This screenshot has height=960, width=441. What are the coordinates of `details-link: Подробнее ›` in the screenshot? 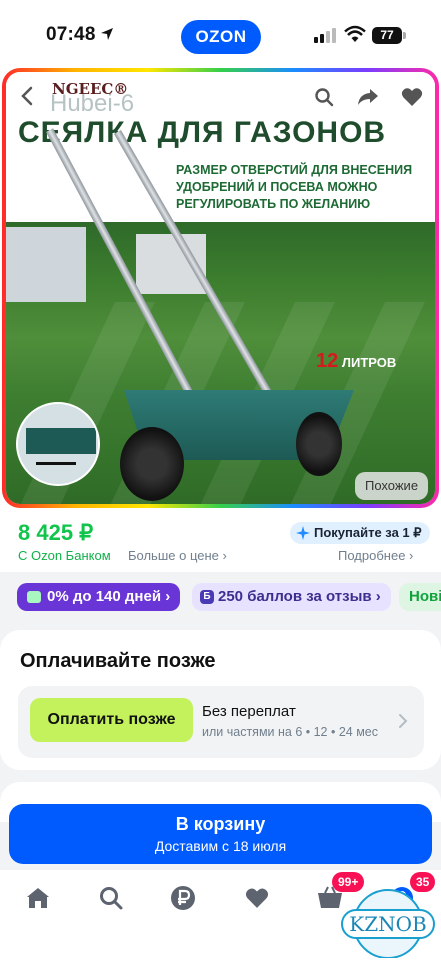 It's located at (375, 555).